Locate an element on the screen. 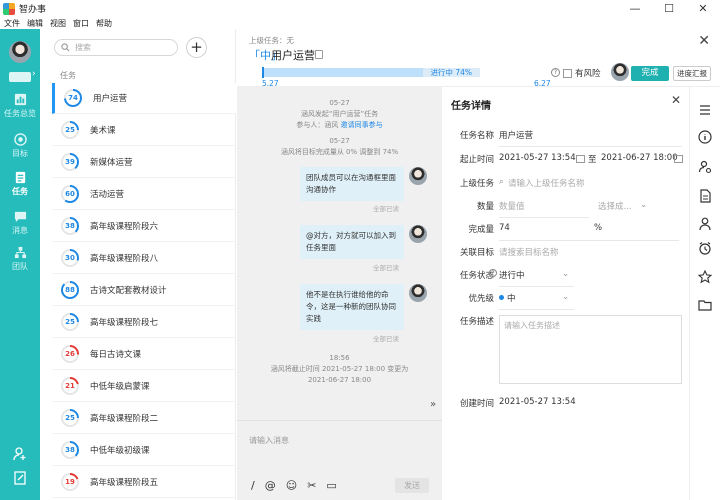 The image size is (720, 500). message-composer: 请输入消息 / @ ☺ ✂ ▭ 发送 is located at coordinates (339, 460).